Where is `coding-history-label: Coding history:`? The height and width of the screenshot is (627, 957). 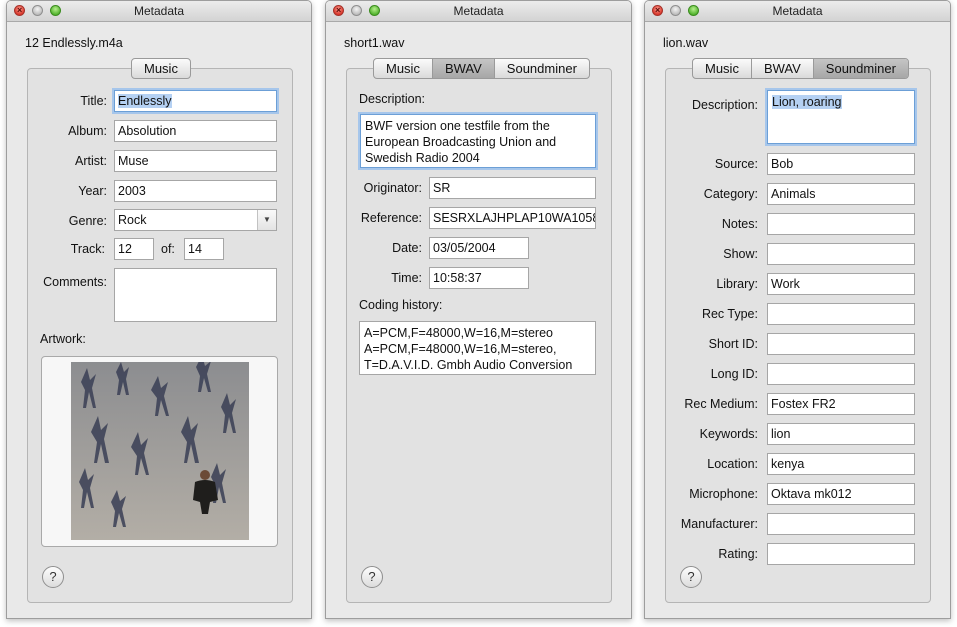
coding-history-label: Coding history: is located at coordinates (401, 305).